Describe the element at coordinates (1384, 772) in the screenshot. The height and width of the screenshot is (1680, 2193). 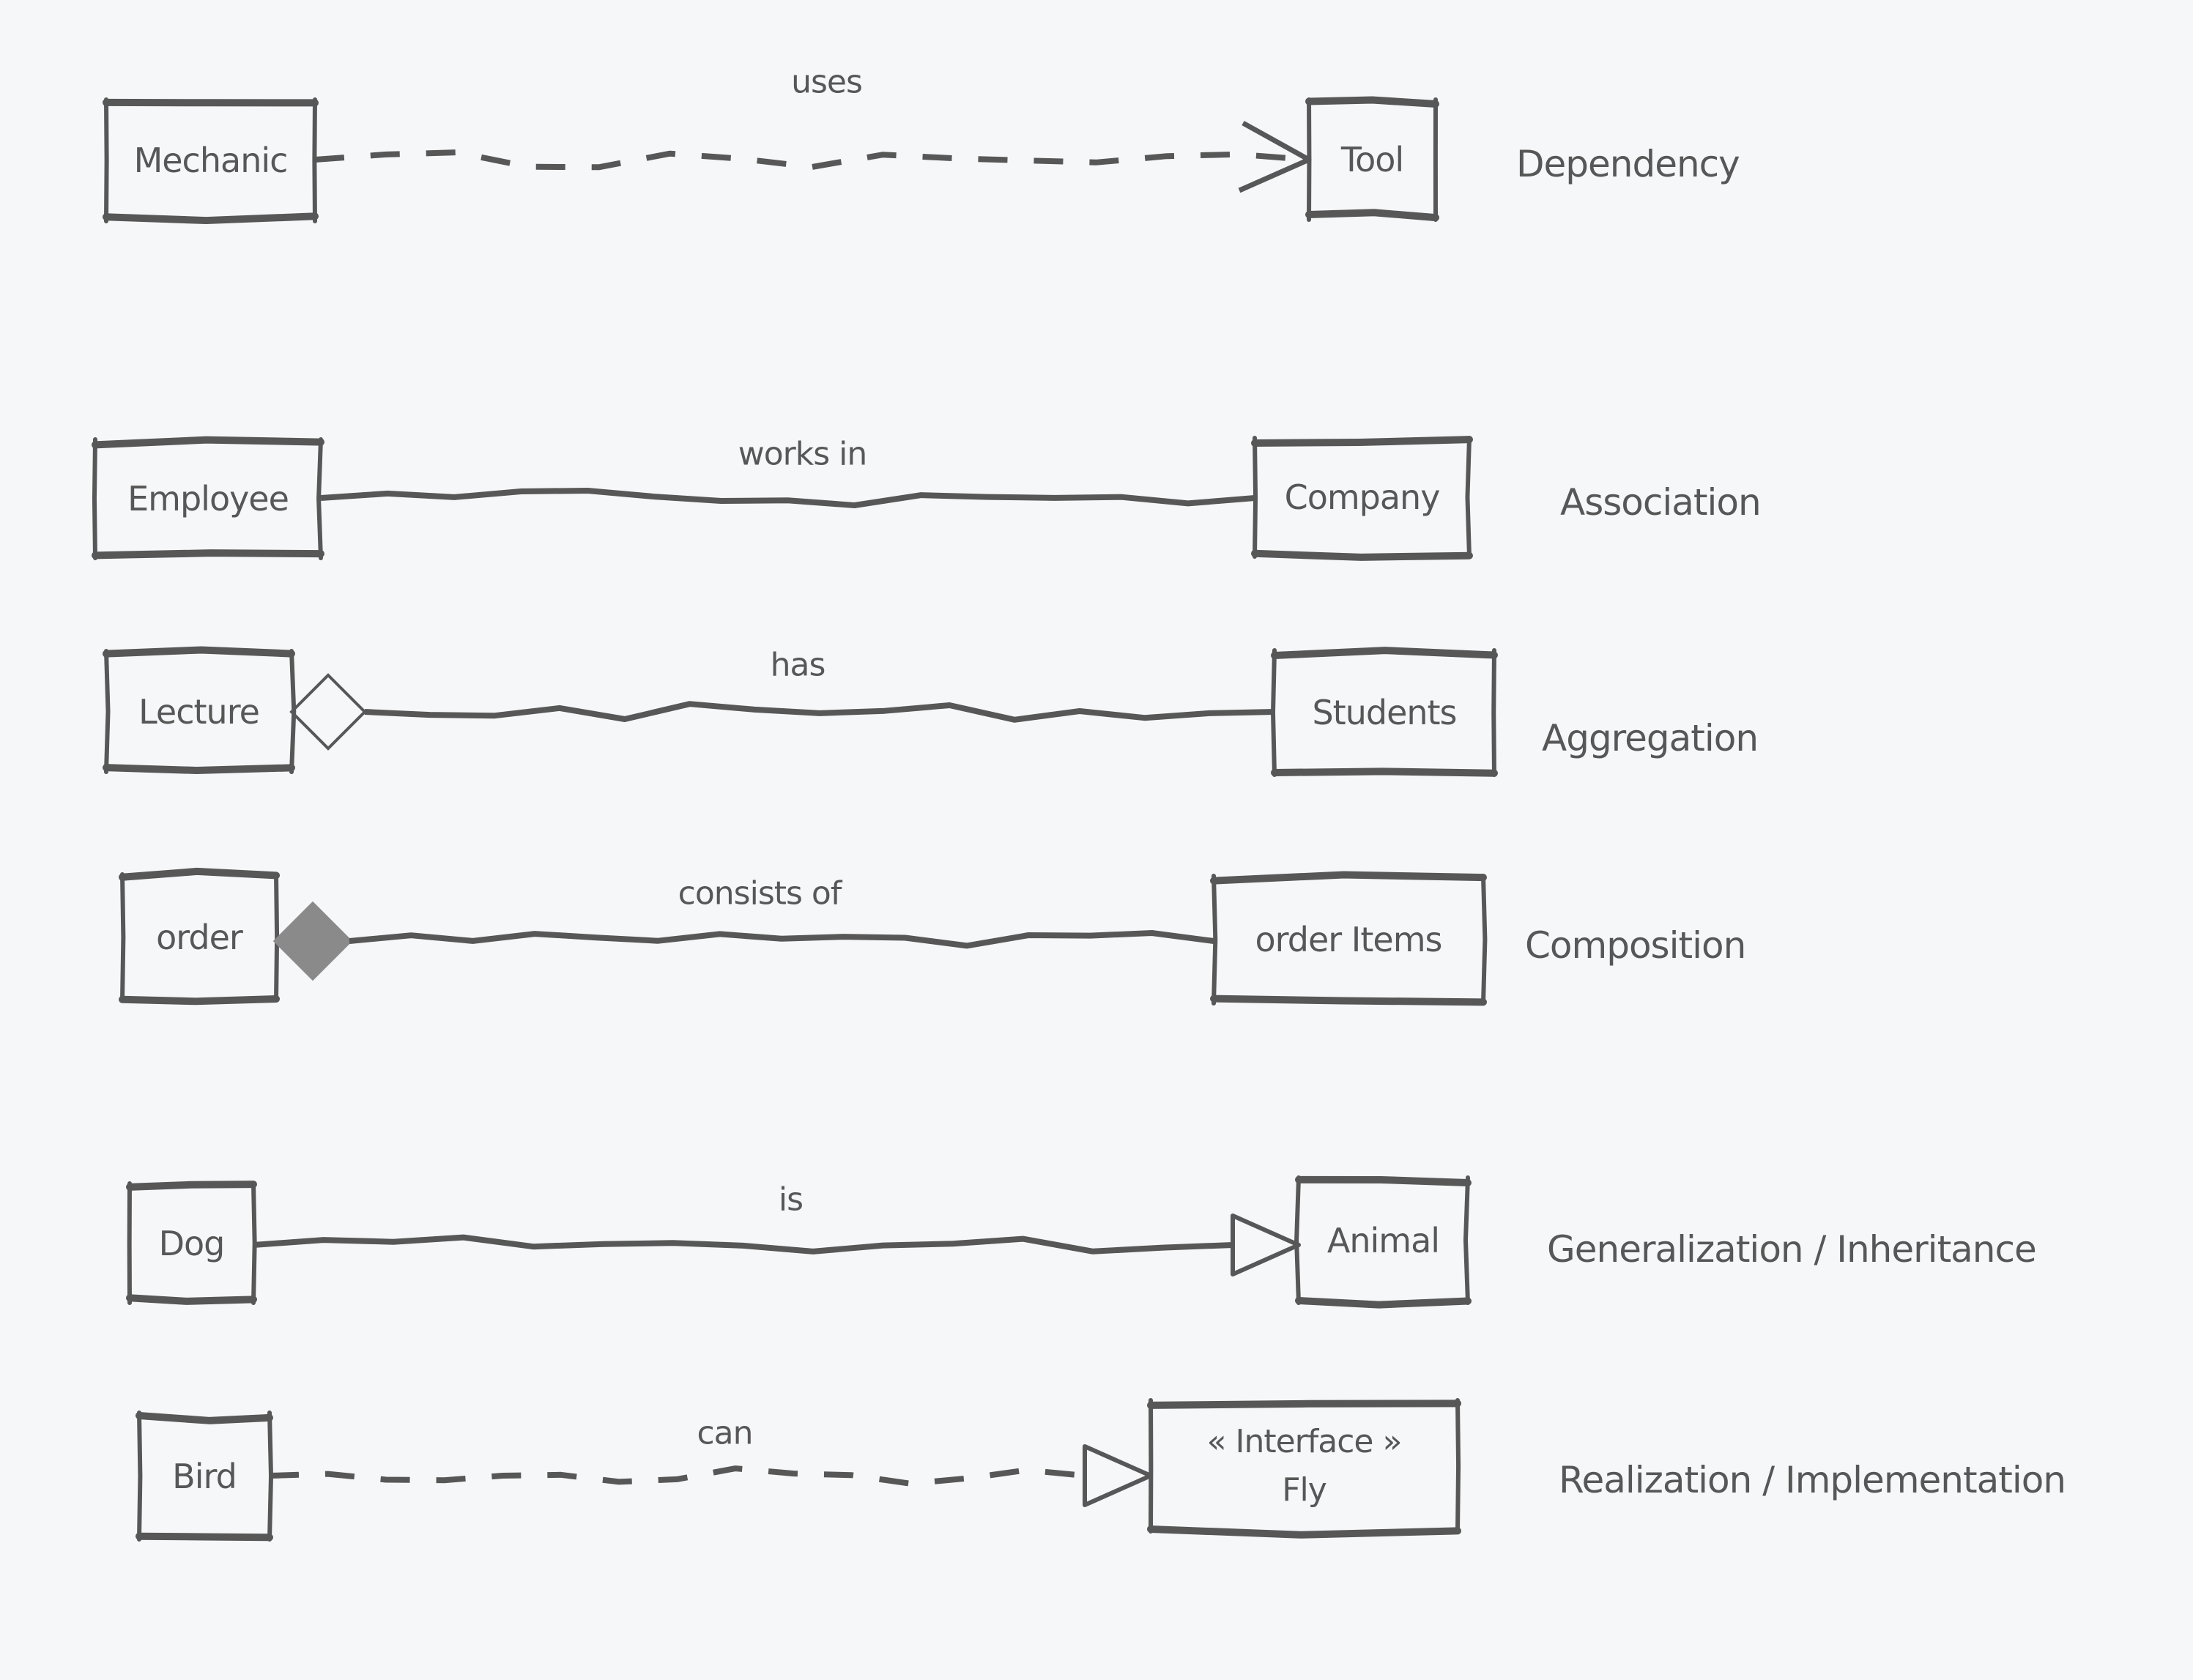
I see `aggregation-target-box-bottom-edge` at that location.